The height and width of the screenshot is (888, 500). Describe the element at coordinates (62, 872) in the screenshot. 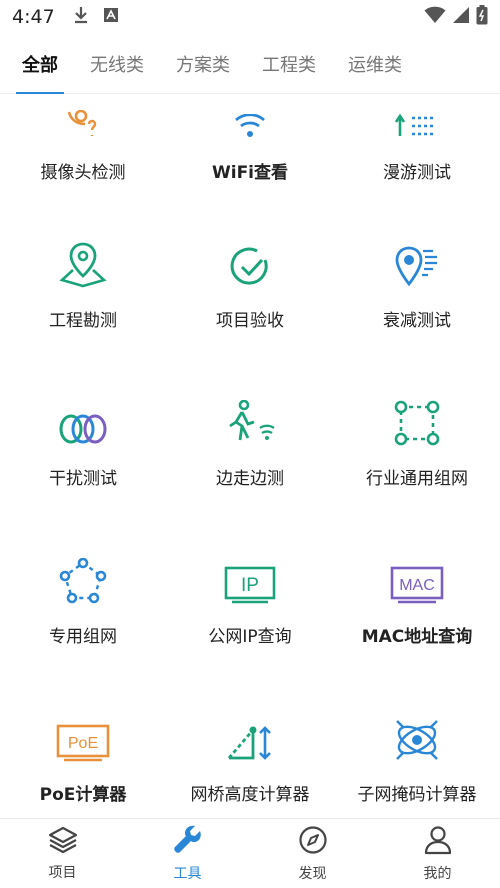

I see `nav-label: 项目` at that location.